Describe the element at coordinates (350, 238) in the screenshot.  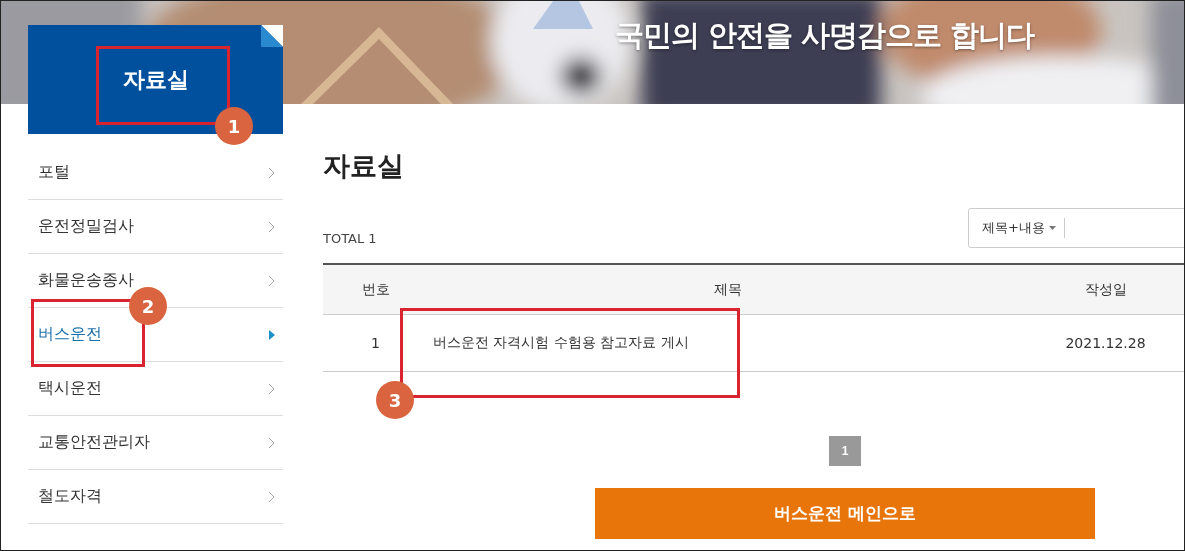
I see `total-count: TOTAL 1` at that location.